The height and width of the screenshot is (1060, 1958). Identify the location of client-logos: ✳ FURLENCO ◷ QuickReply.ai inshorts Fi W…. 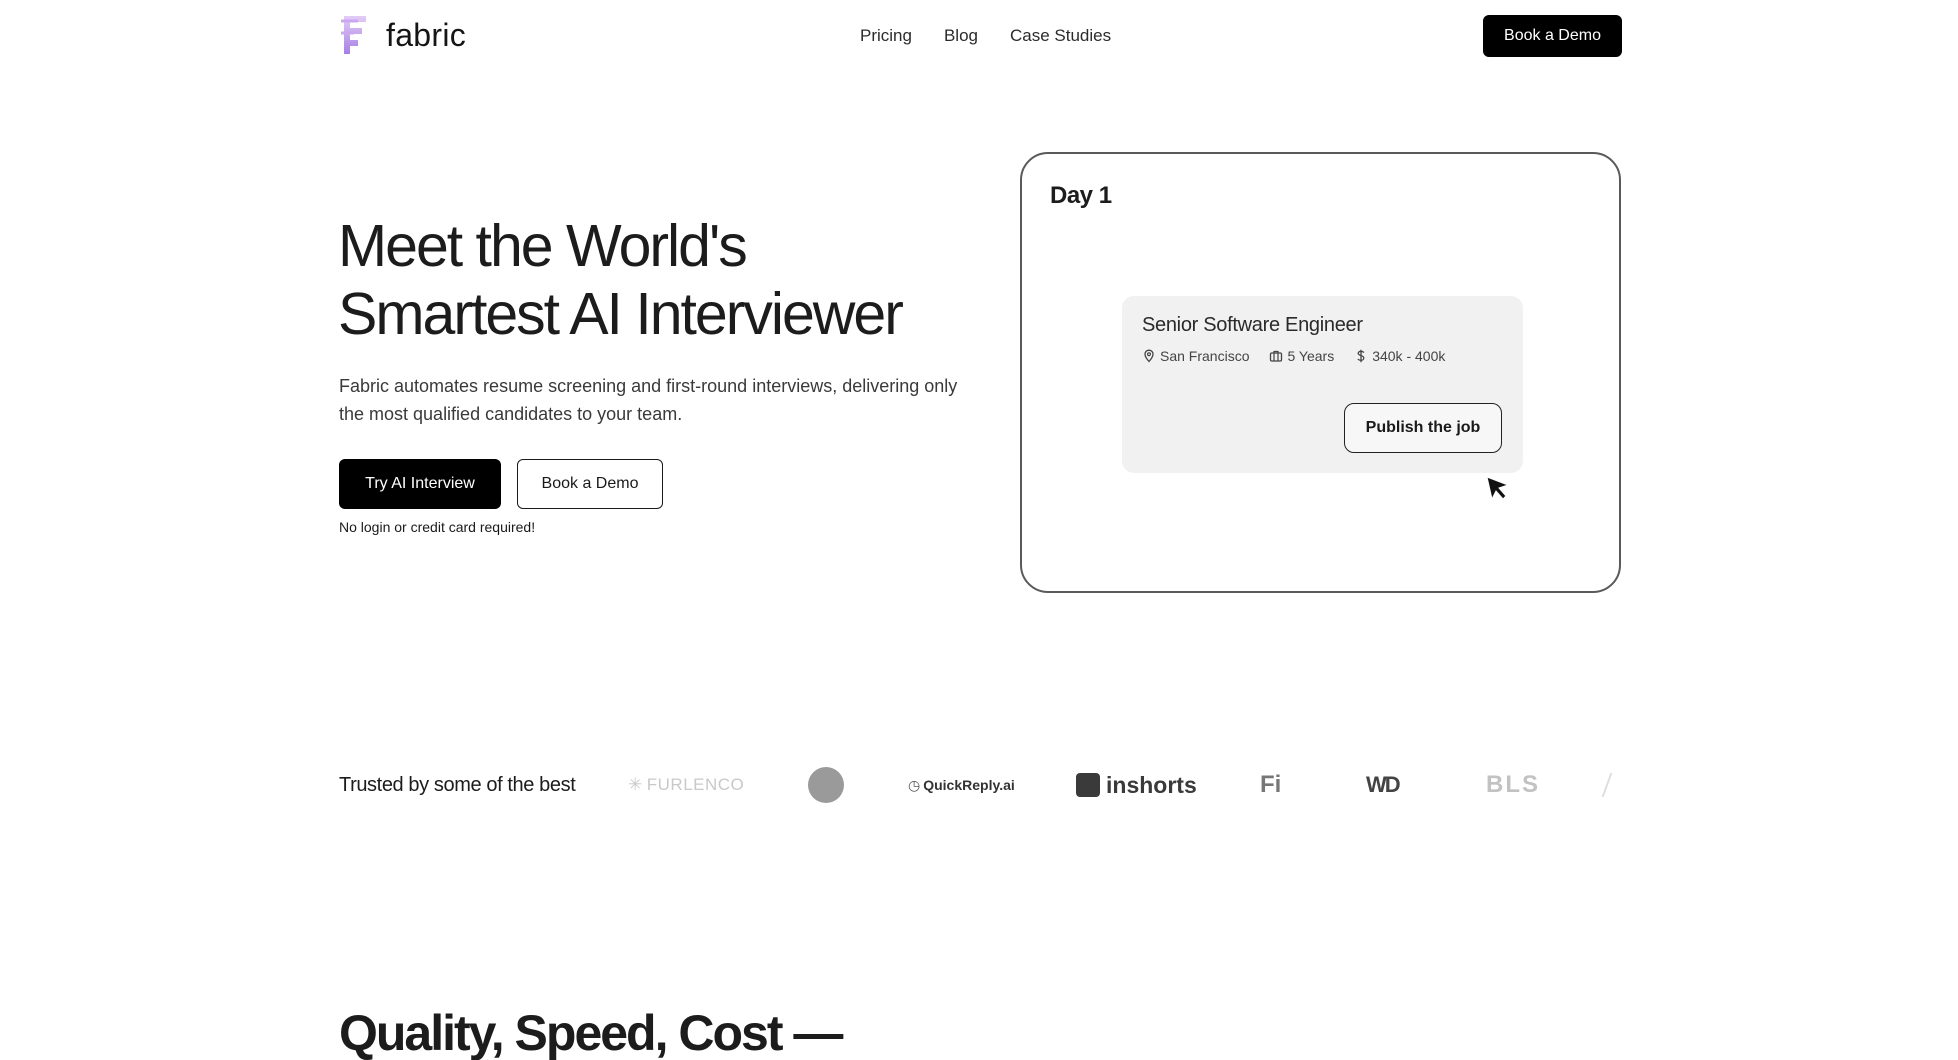
(1120, 785).